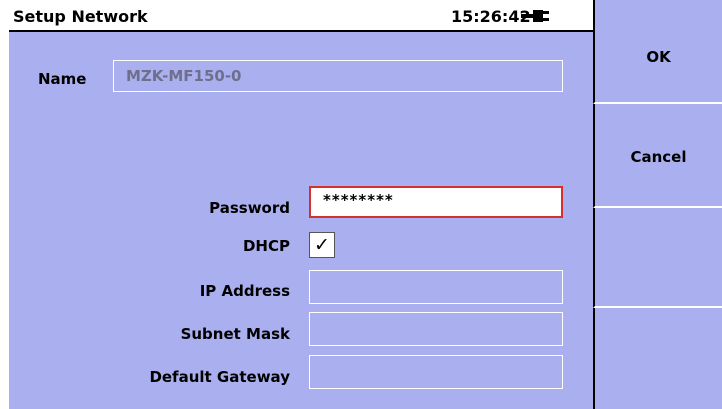 The height and width of the screenshot is (409, 722). I want to click on ac-plug-icon, so click(535, 16).